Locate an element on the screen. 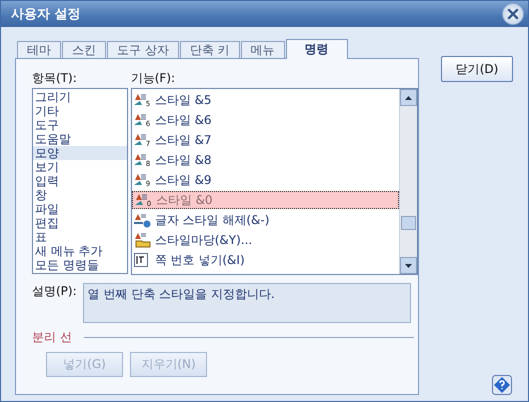 The height and width of the screenshot is (402, 529). folder-icon is located at coordinates (143, 240).